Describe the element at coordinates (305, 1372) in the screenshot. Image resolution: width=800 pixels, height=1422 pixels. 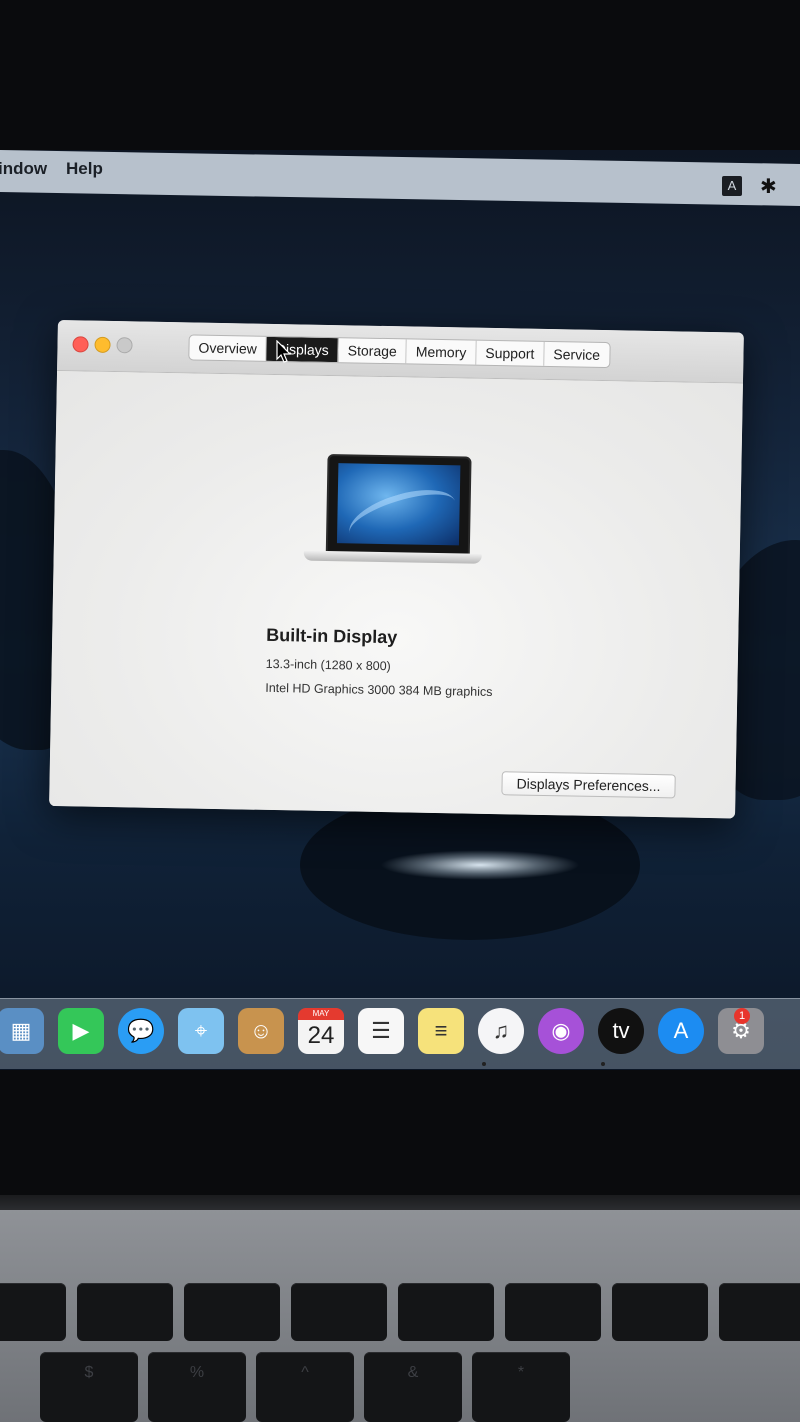
I see `key-symbol: ^` at that location.